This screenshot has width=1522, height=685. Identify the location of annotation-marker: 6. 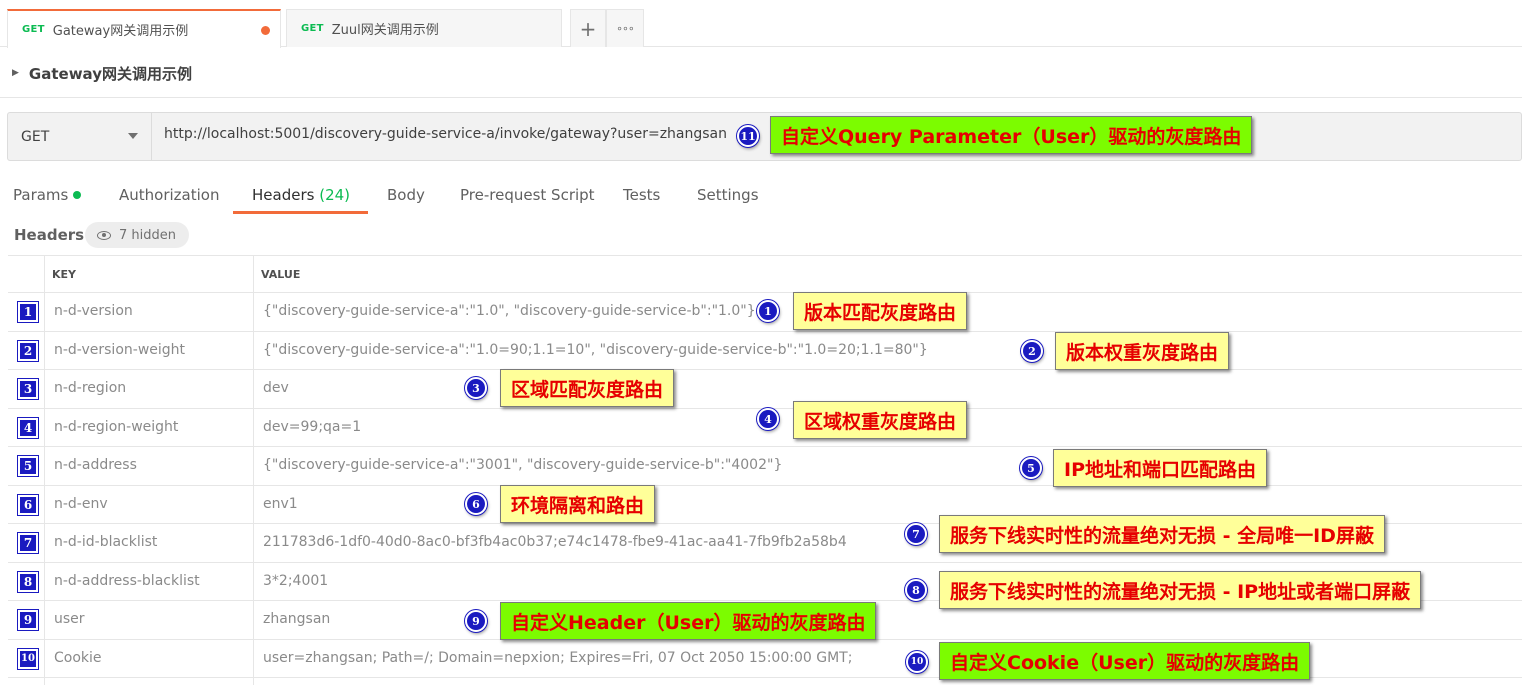
(476, 504).